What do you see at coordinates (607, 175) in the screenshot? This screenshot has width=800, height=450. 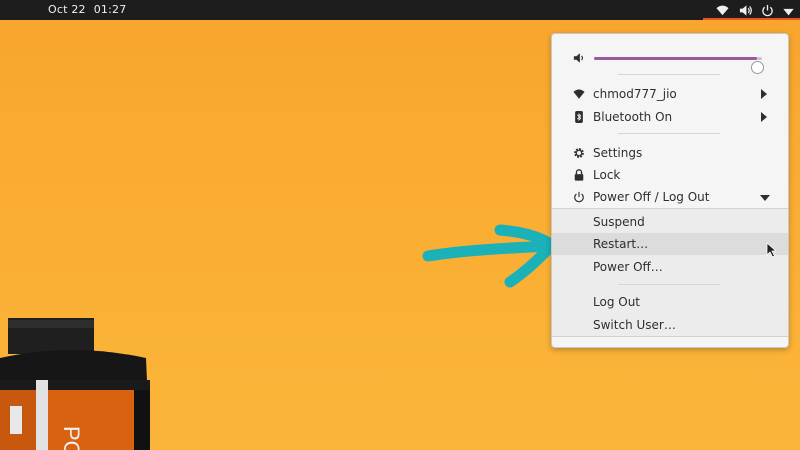 I see `lock-item-label: Lock` at bounding box center [607, 175].